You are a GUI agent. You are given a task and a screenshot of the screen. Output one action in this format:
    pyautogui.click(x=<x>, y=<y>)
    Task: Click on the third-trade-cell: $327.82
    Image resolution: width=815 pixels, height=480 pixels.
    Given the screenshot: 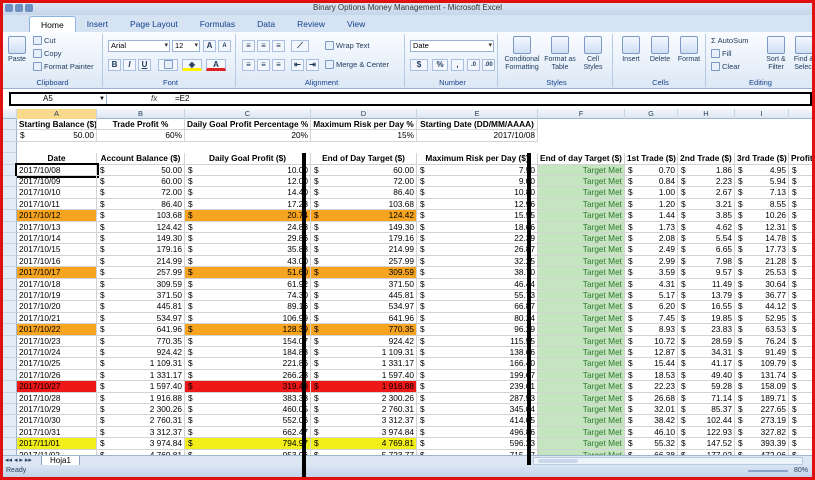 What is the action you would take?
    pyautogui.click(x=762, y=432)
    